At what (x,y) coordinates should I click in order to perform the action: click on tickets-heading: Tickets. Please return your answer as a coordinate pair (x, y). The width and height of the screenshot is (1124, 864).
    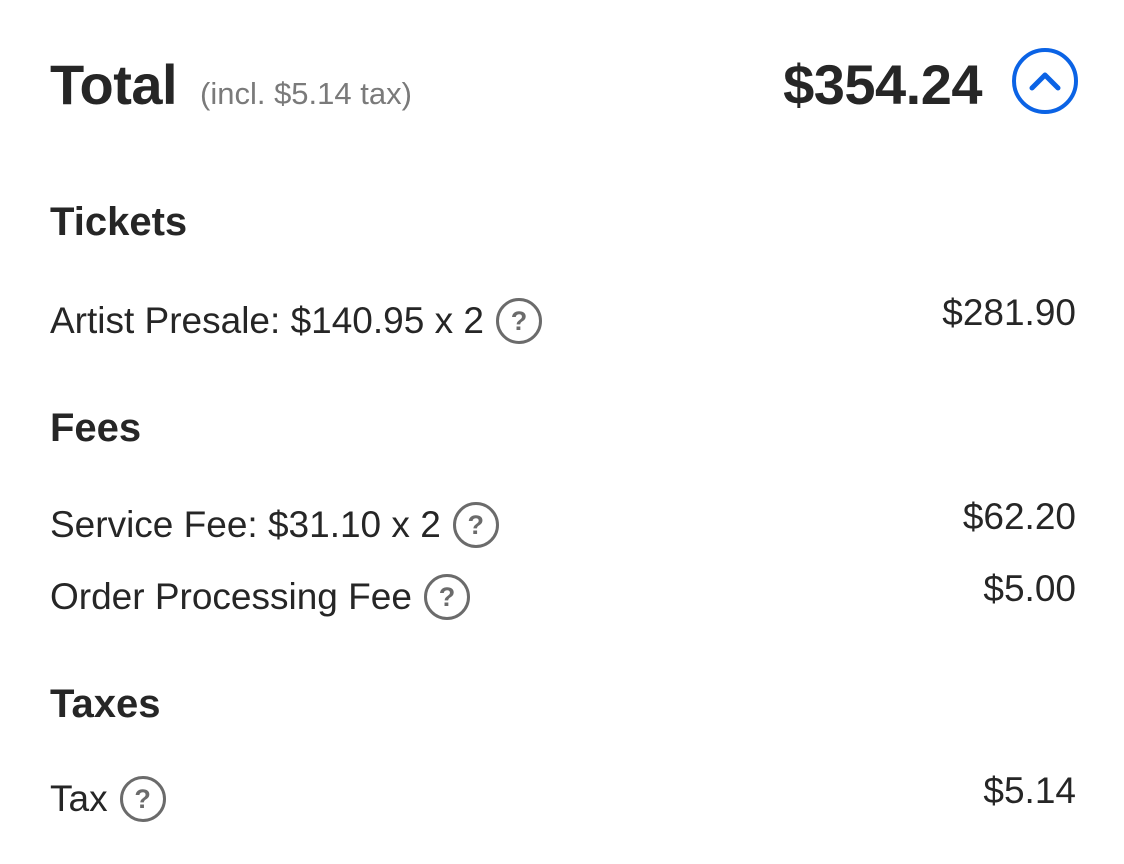
    Looking at the image, I should click on (119, 222).